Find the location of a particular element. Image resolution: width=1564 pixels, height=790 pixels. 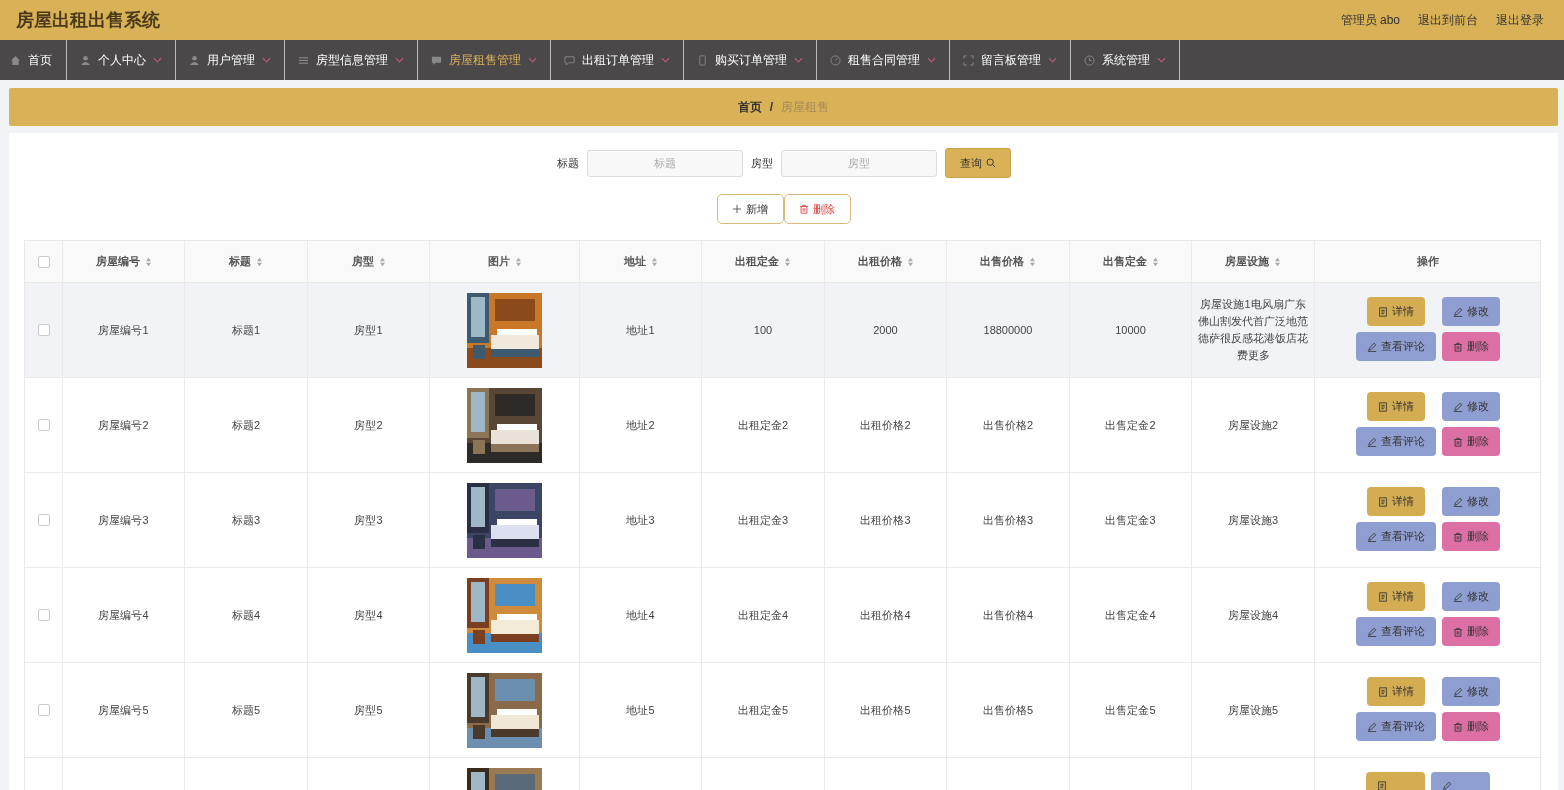

table-cell-text: 18800000 is located at coordinates (1008, 330).